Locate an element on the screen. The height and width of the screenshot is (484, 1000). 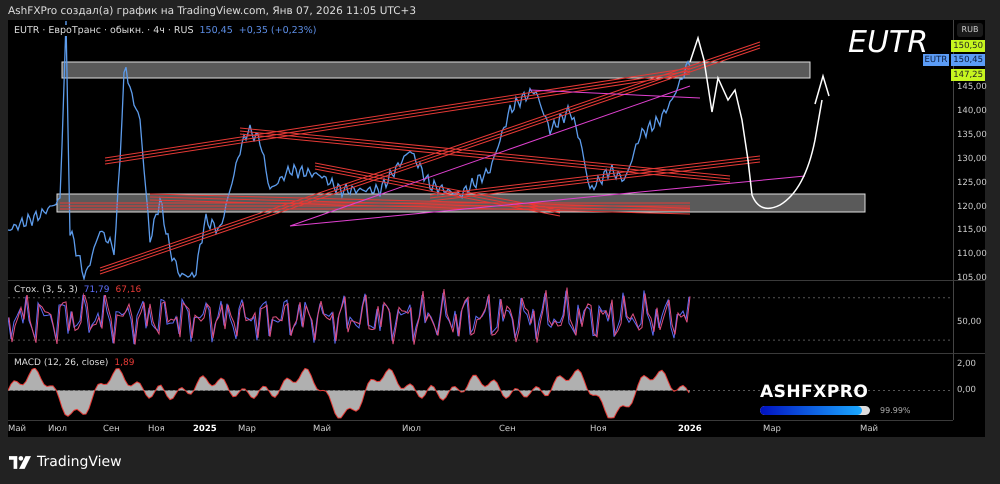
price-value: 150,45 is located at coordinates (216, 30).